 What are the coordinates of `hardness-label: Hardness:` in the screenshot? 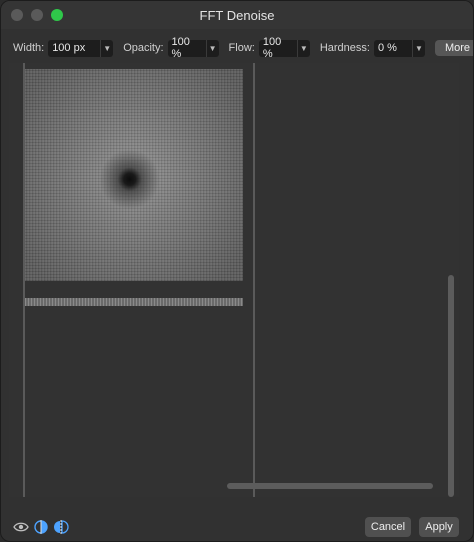 It's located at (344, 48).